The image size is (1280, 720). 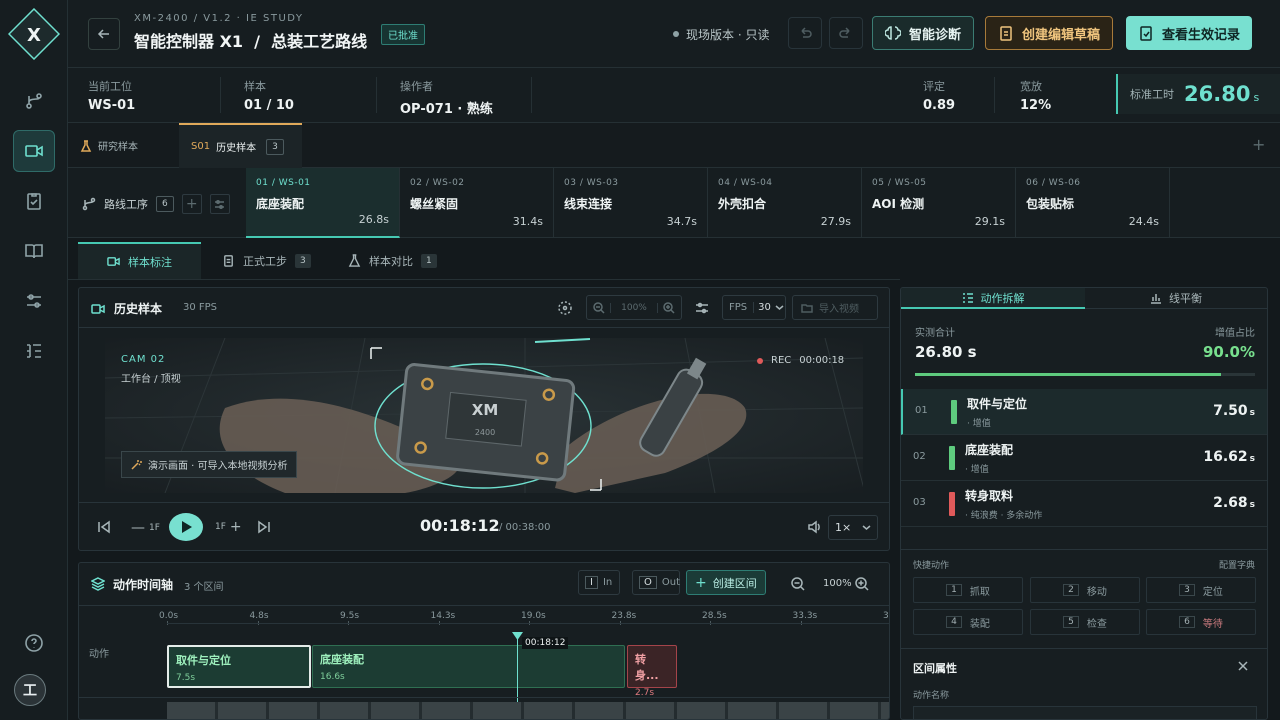 I want to click on left-rail: X 工, so click(x=34, y=360).